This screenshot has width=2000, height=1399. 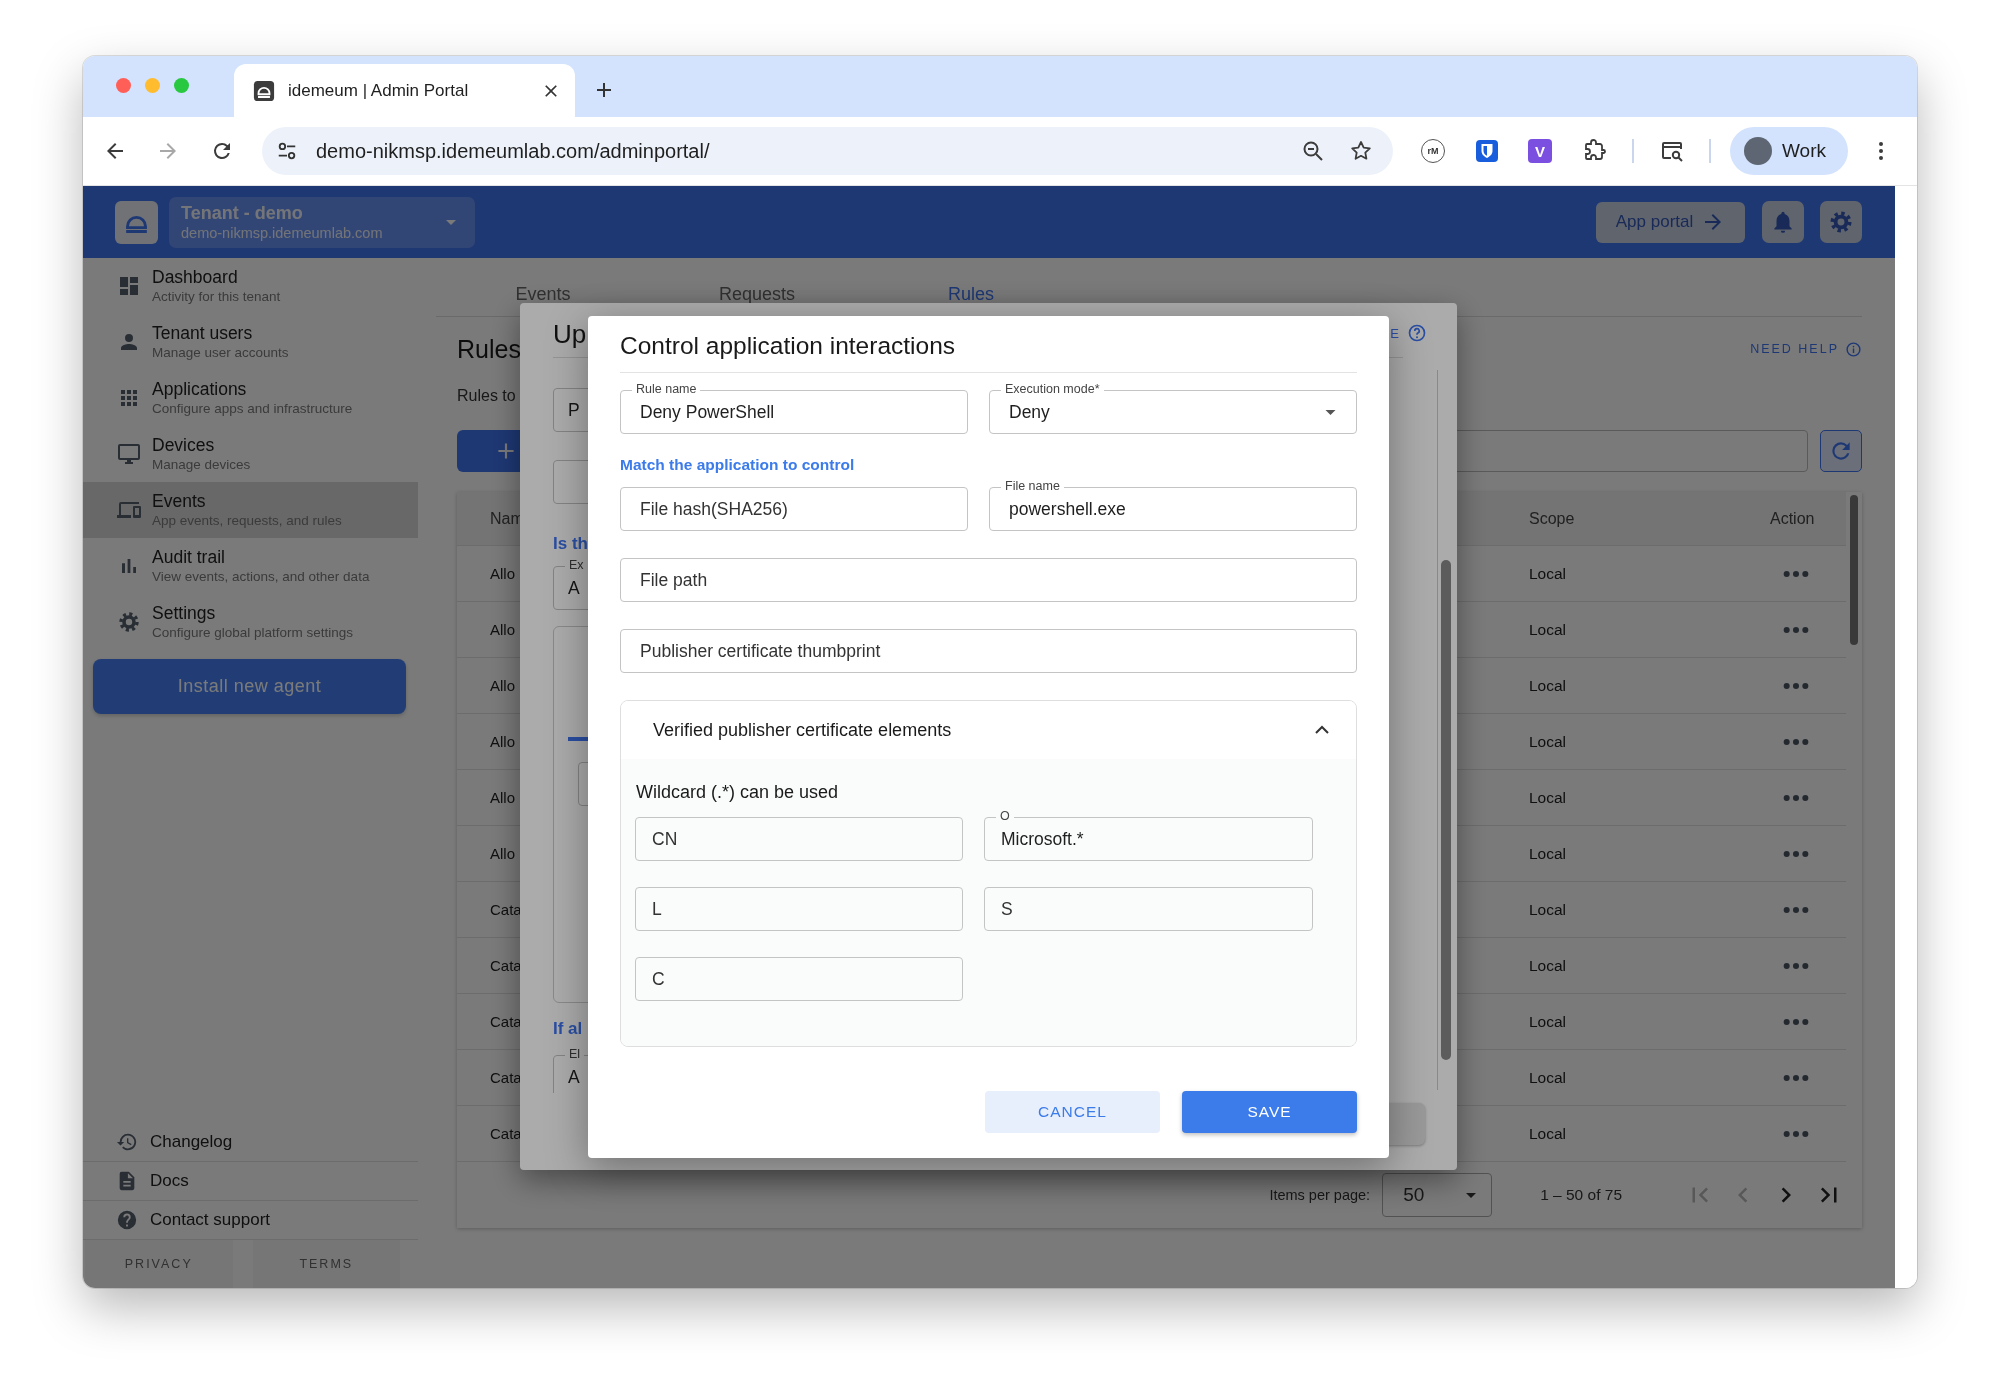 What do you see at coordinates (1789, 151) in the screenshot?
I see `profile-button: Work` at bounding box center [1789, 151].